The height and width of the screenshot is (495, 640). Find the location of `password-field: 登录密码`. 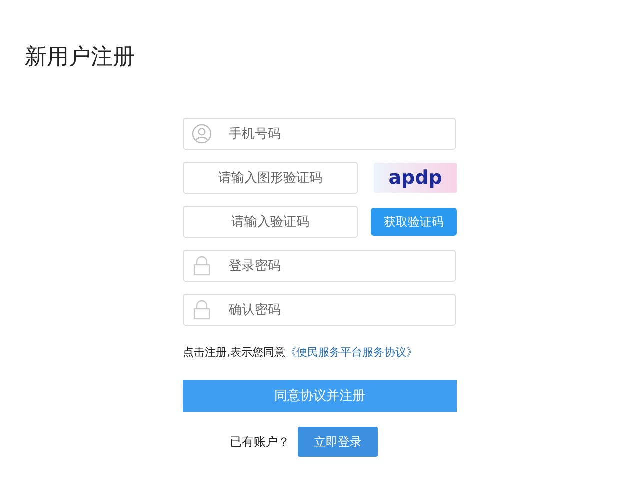

password-field: 登录密码 is located at coordinates (319, 266).